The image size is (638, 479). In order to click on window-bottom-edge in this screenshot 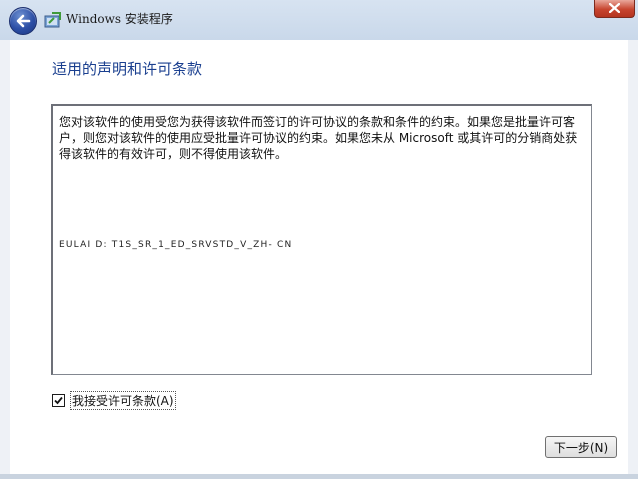, I will do `click(319, 476)`.